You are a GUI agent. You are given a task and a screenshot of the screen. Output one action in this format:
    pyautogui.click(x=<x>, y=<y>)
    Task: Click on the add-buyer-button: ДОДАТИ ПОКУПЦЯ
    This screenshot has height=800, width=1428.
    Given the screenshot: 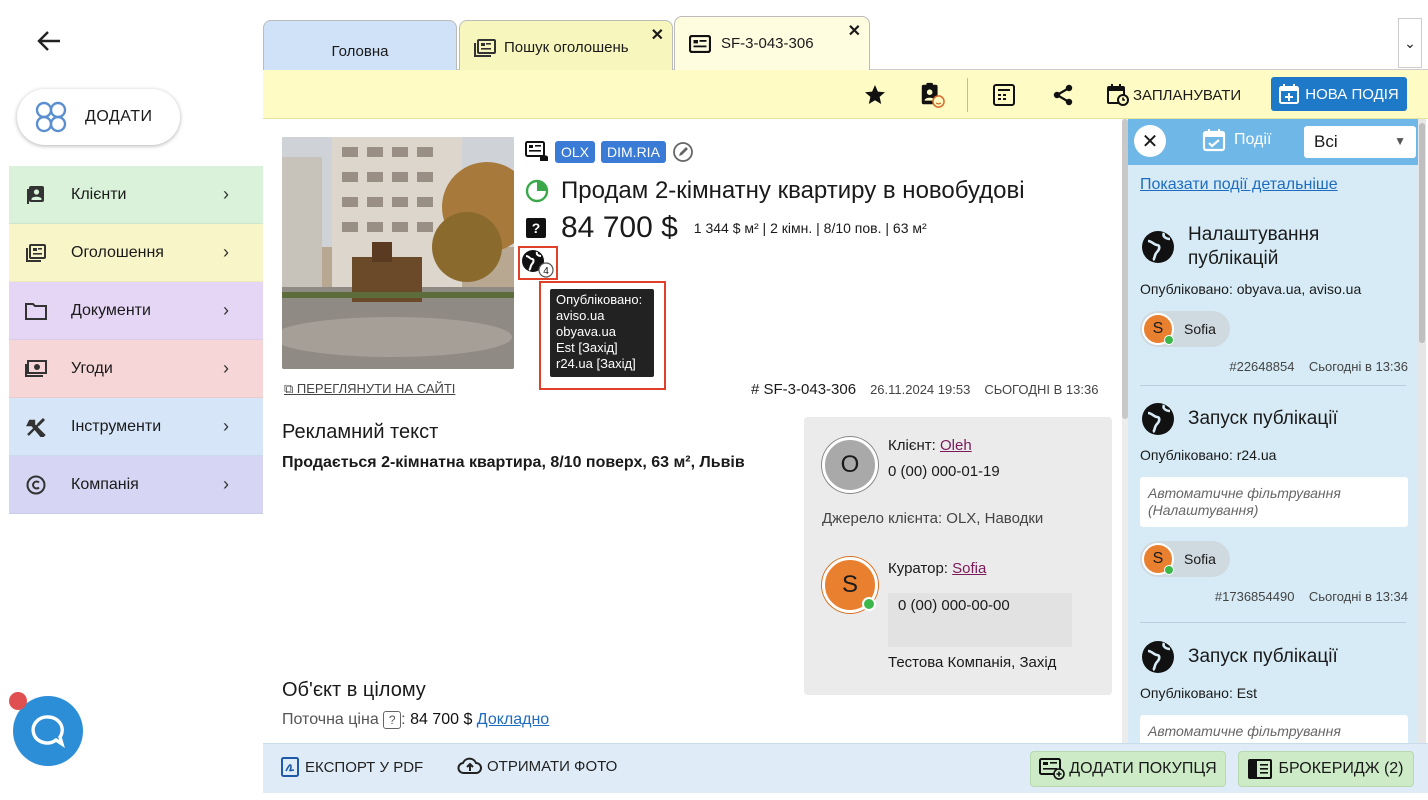 What is the action you would take?
    pyautogui.click(x=1128, y=769)
    